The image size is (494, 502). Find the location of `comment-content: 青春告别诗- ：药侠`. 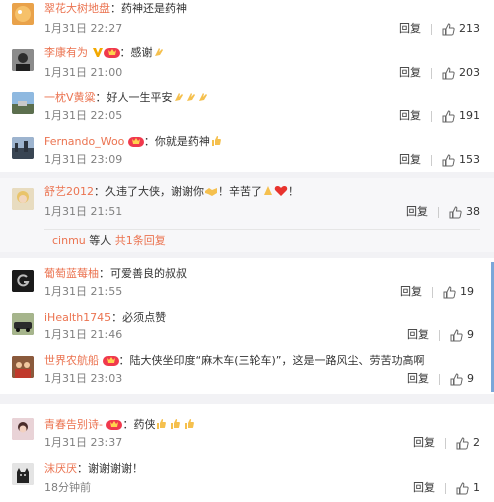

comment-content: 青春告别诗- ：药侠 is located at coordinates (120, 425).